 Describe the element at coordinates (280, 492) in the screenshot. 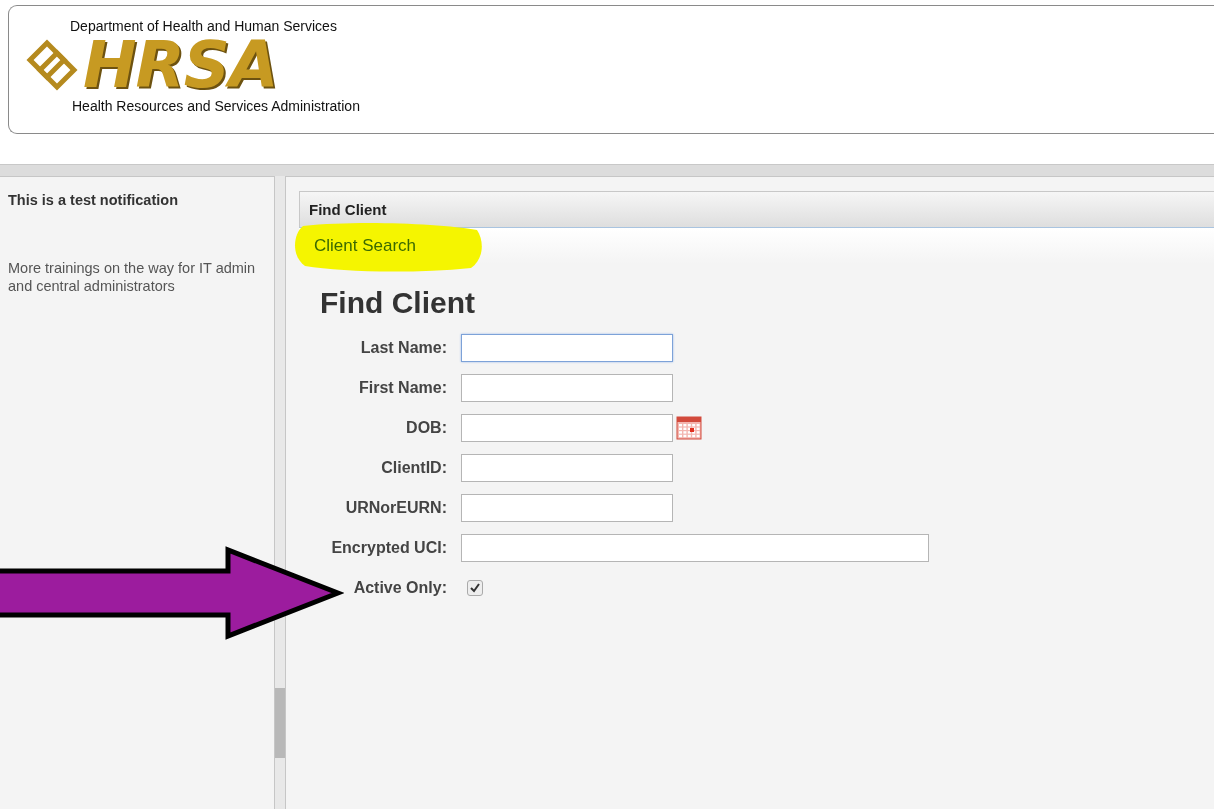

I see `scrollbar` at that location.